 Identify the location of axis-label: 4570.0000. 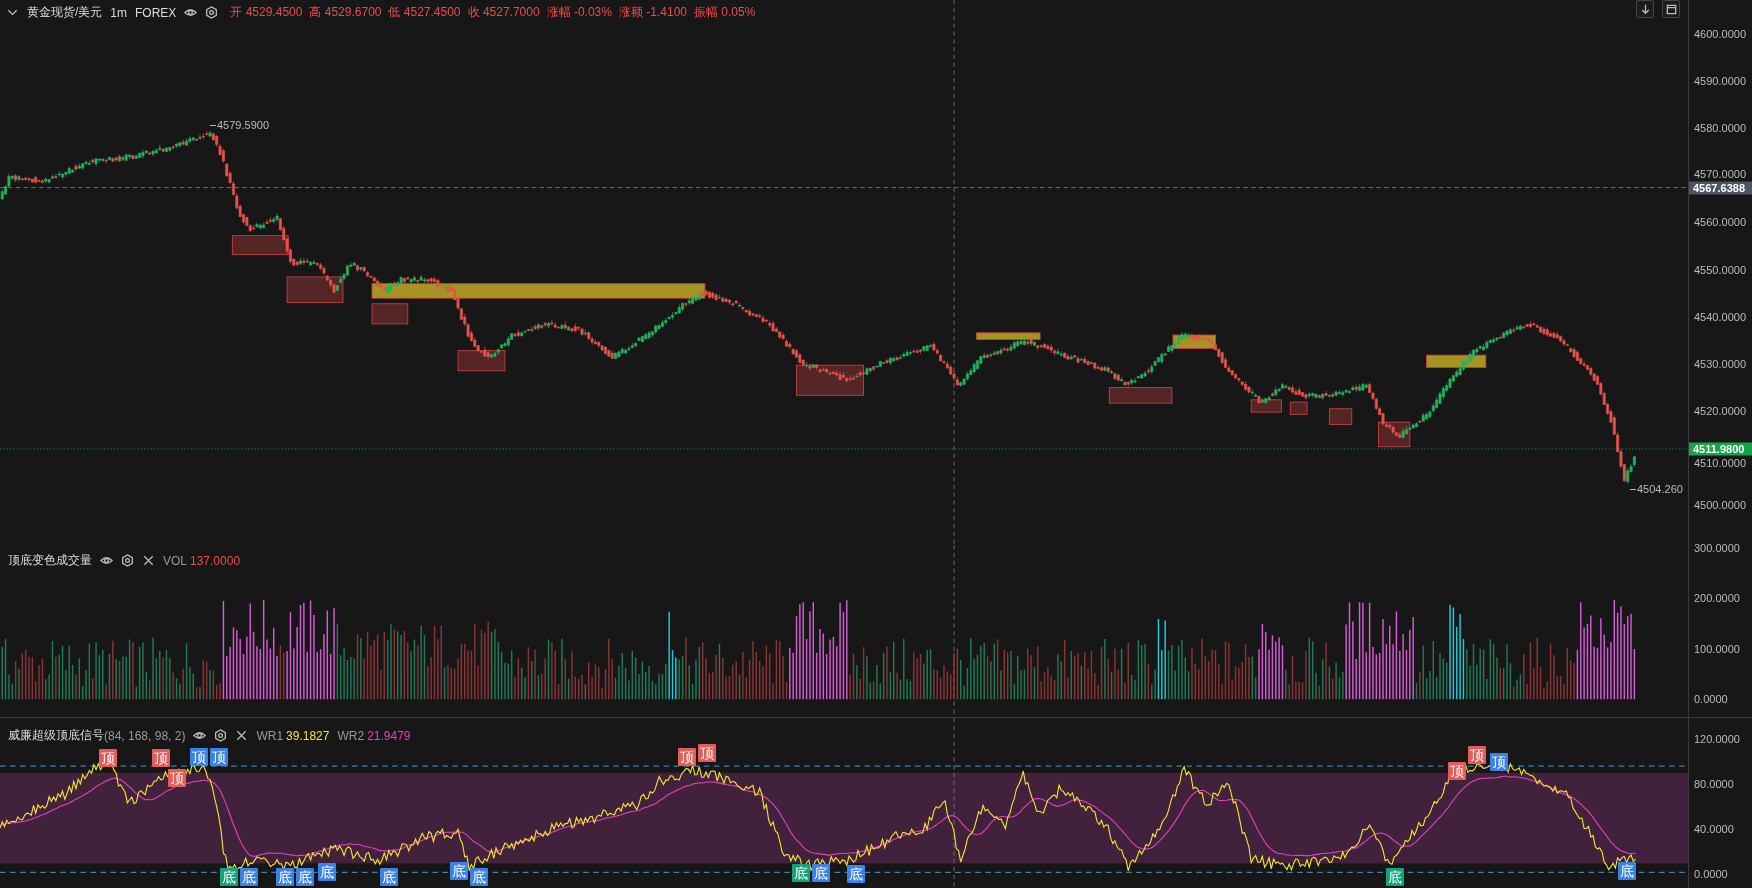
(1720, 174).